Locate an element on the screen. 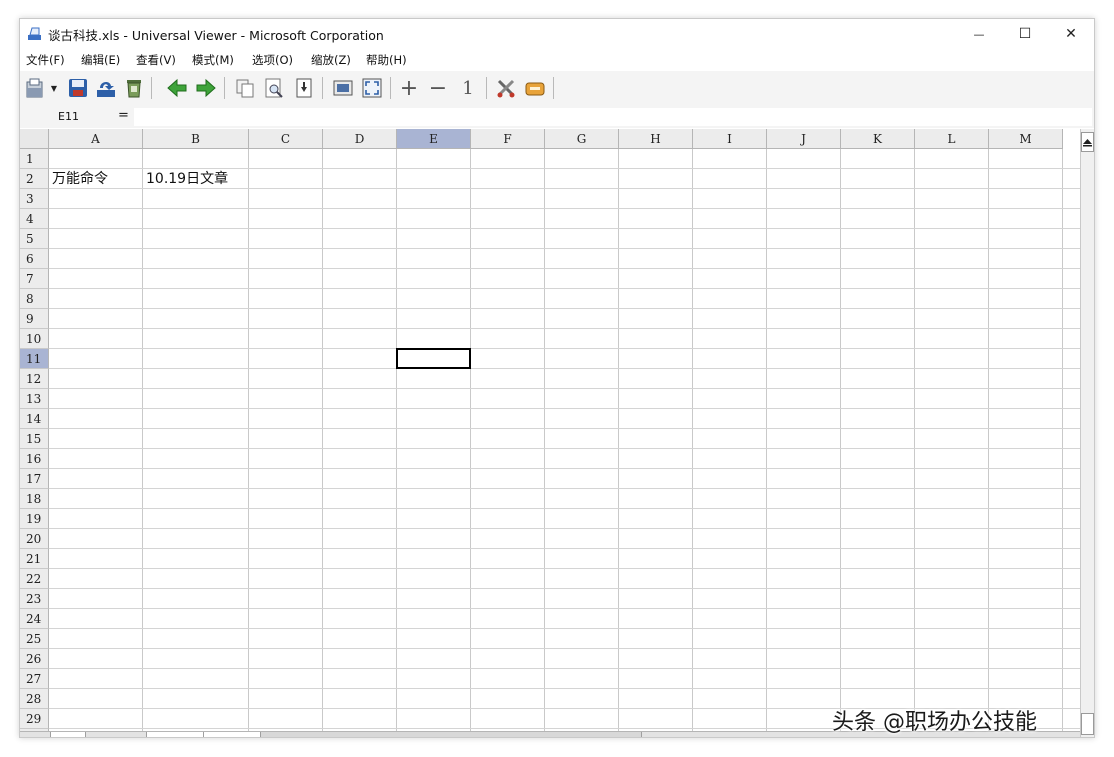 This screenshot has width=1114, height=757. copy-button is located at coordinates (245, 88).